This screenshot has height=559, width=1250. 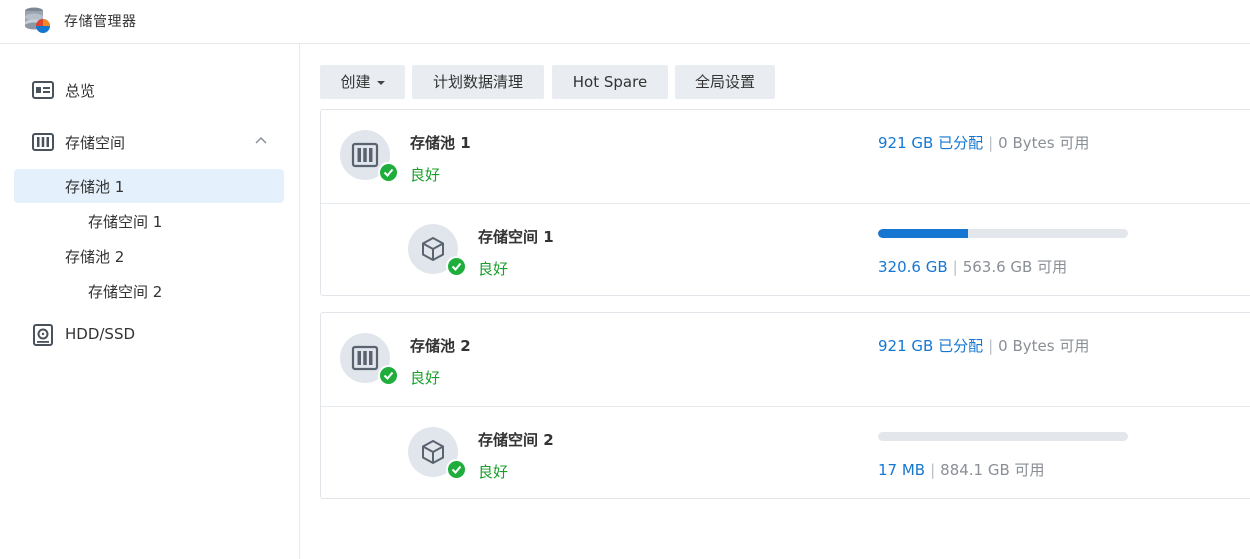 What do you see at coordinates (440, 143) in the screenshot?
I see `pool-name: 存储池 1` at bounding box center [440, 143].